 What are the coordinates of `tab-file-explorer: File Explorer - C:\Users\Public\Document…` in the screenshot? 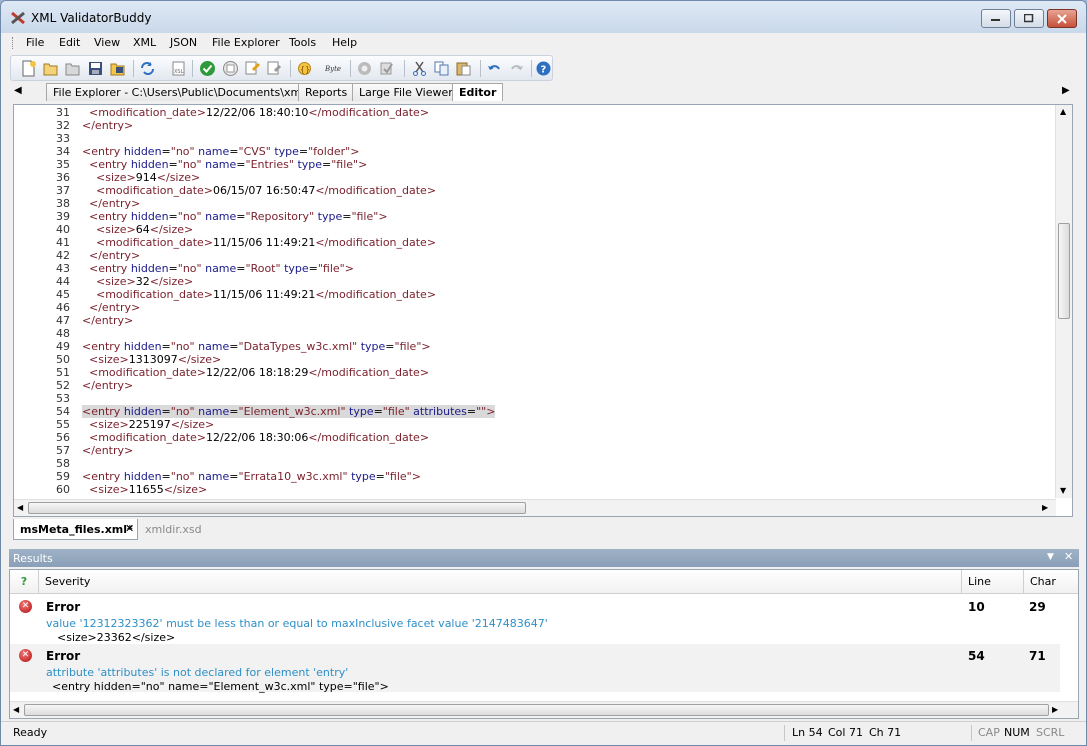 It's located at (179, 92).